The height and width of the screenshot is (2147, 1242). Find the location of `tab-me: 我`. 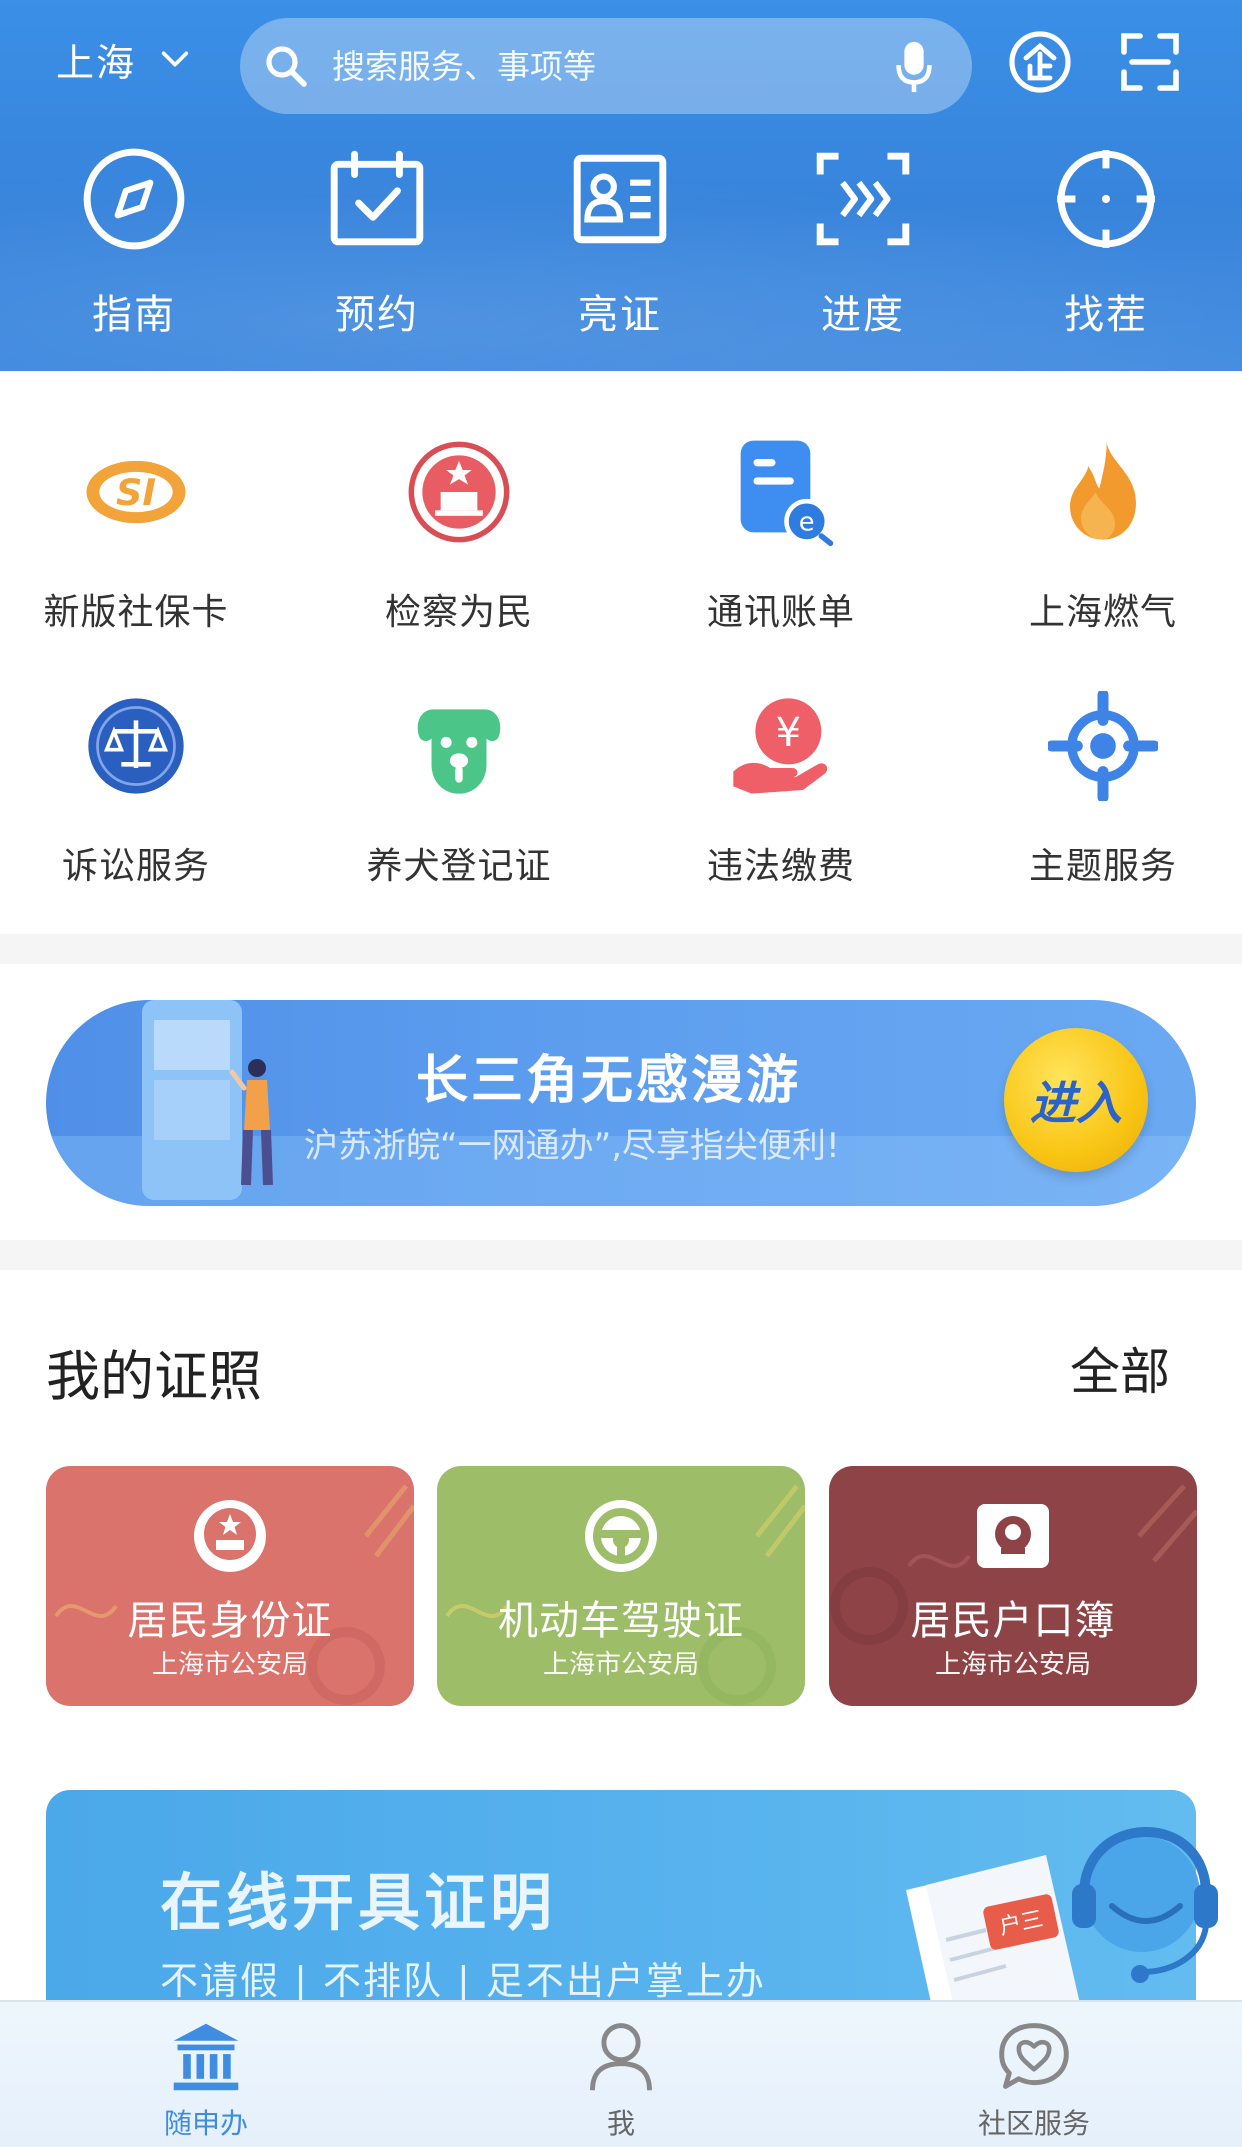

tab-me: 我 is located at coordinates (621, 2080).